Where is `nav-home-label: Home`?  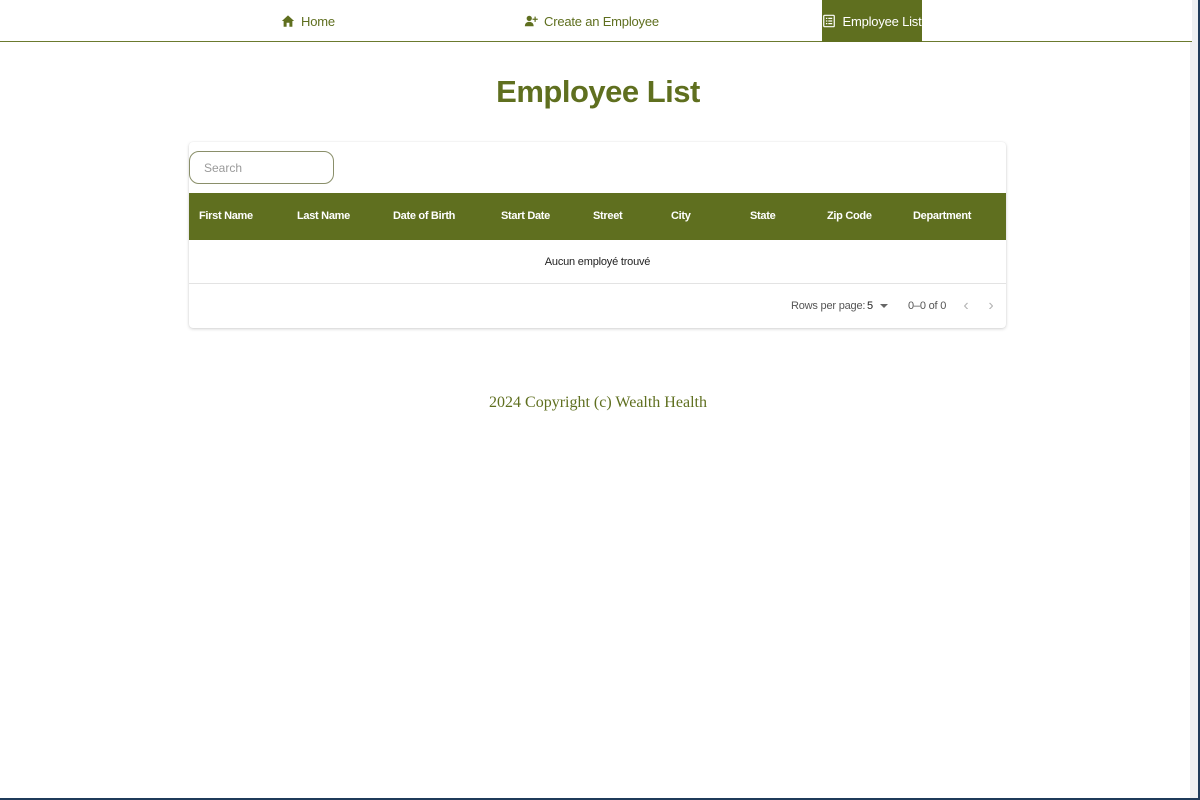 nav-home-label: Home is located at coordinates (318, 21).